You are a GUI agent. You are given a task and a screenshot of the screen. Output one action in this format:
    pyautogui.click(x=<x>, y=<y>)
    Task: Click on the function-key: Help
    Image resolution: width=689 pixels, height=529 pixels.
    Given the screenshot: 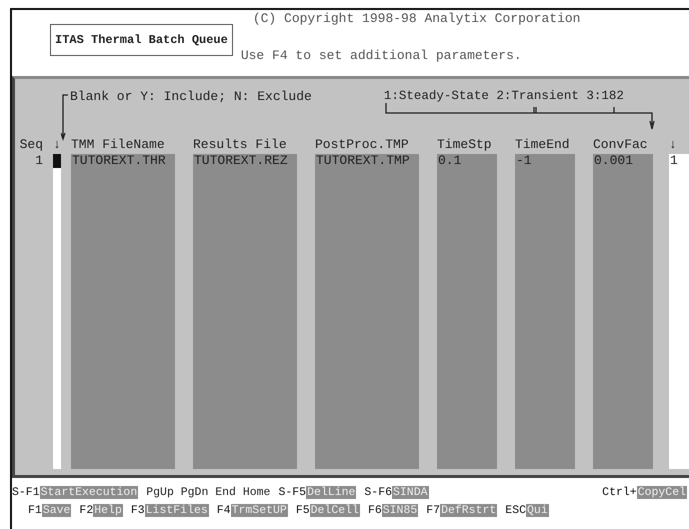 What is the action you would take?
    pyautogui.click(x=108, y=510)
    